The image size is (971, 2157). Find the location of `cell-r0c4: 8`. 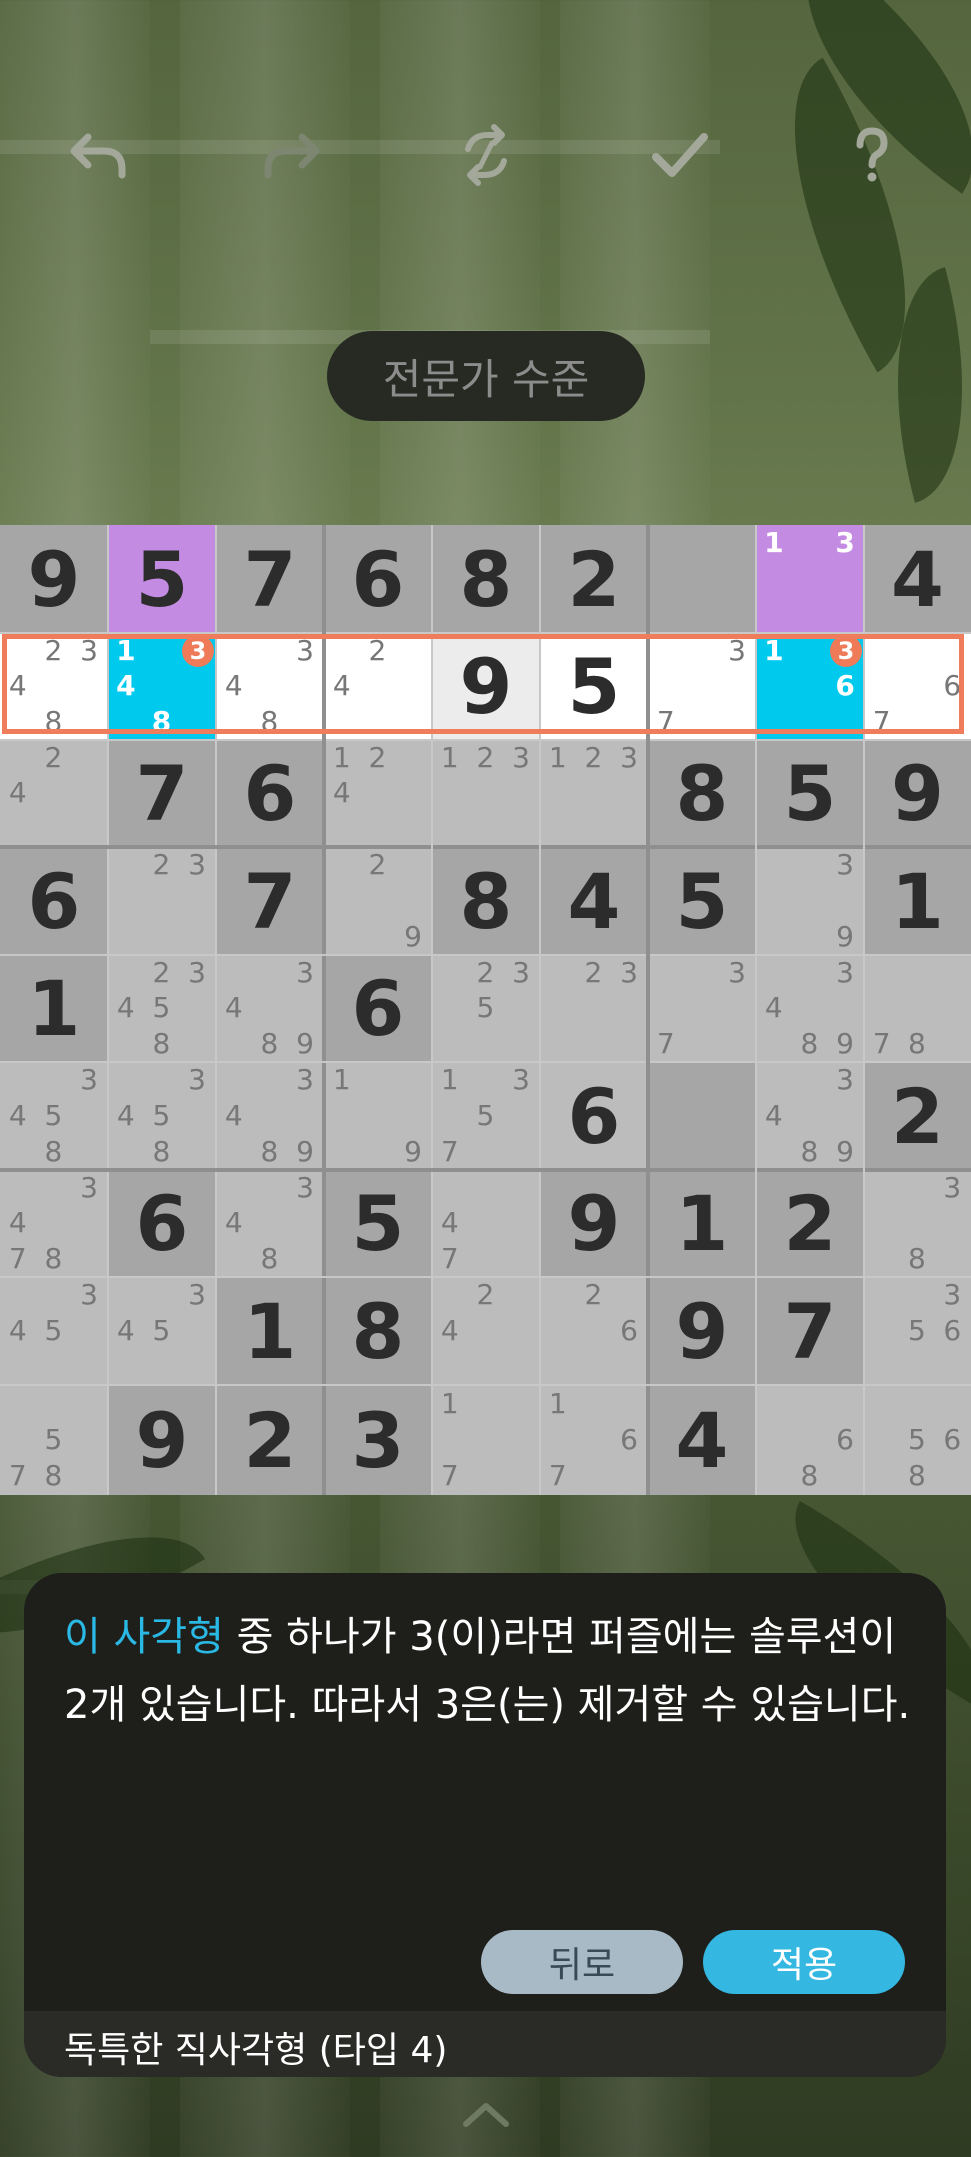

cell-r0c4: 8 is located at coordinates (486, 579).